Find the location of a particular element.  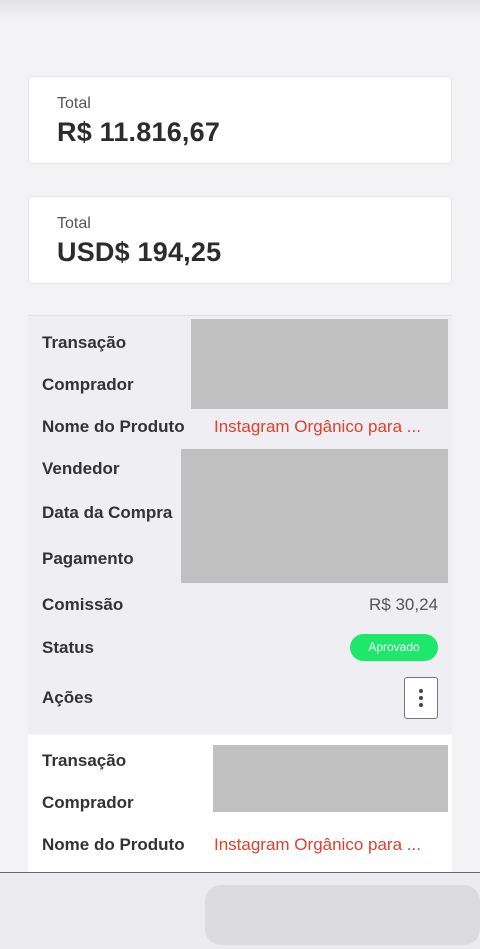

blurred-shape is located at coordinates (342, 915).